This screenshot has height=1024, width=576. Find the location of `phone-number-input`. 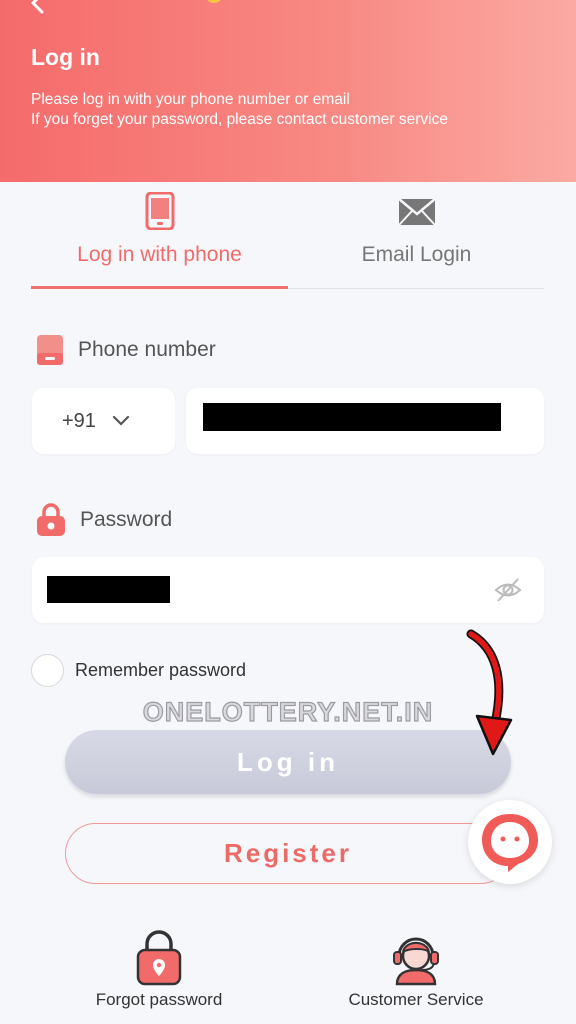

phone-number-input is located at coordinates (365, 421).